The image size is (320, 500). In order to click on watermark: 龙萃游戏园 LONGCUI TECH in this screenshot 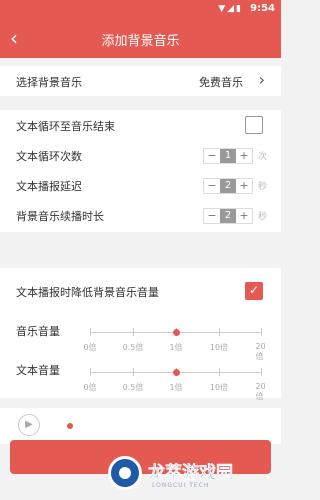, I will do `click(185, 476)`.